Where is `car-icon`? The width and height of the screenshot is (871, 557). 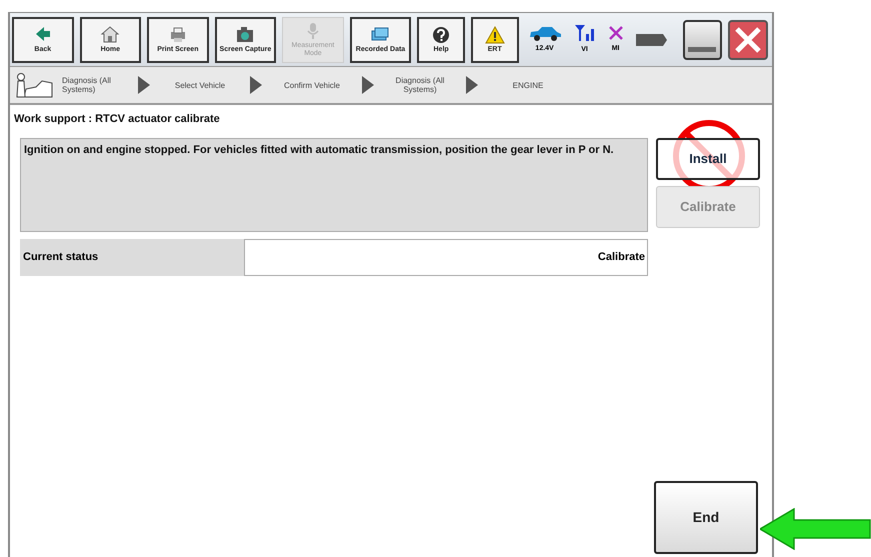 car-icon is located at coordinates (545, 32).